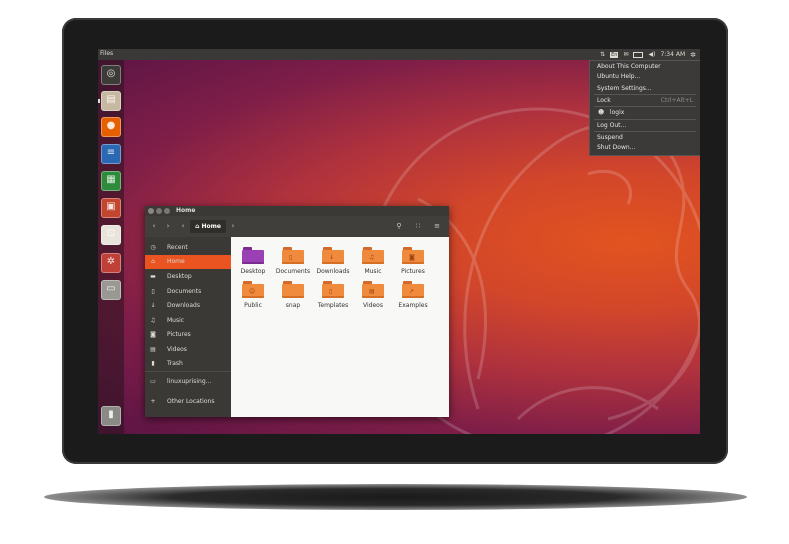 The height and width of the screenshot is (544, 789). Describe the element at coordinates (645, 101) in the screenshot. I see `menu-lock: Lock Ctrl+Alt+L` at that location.